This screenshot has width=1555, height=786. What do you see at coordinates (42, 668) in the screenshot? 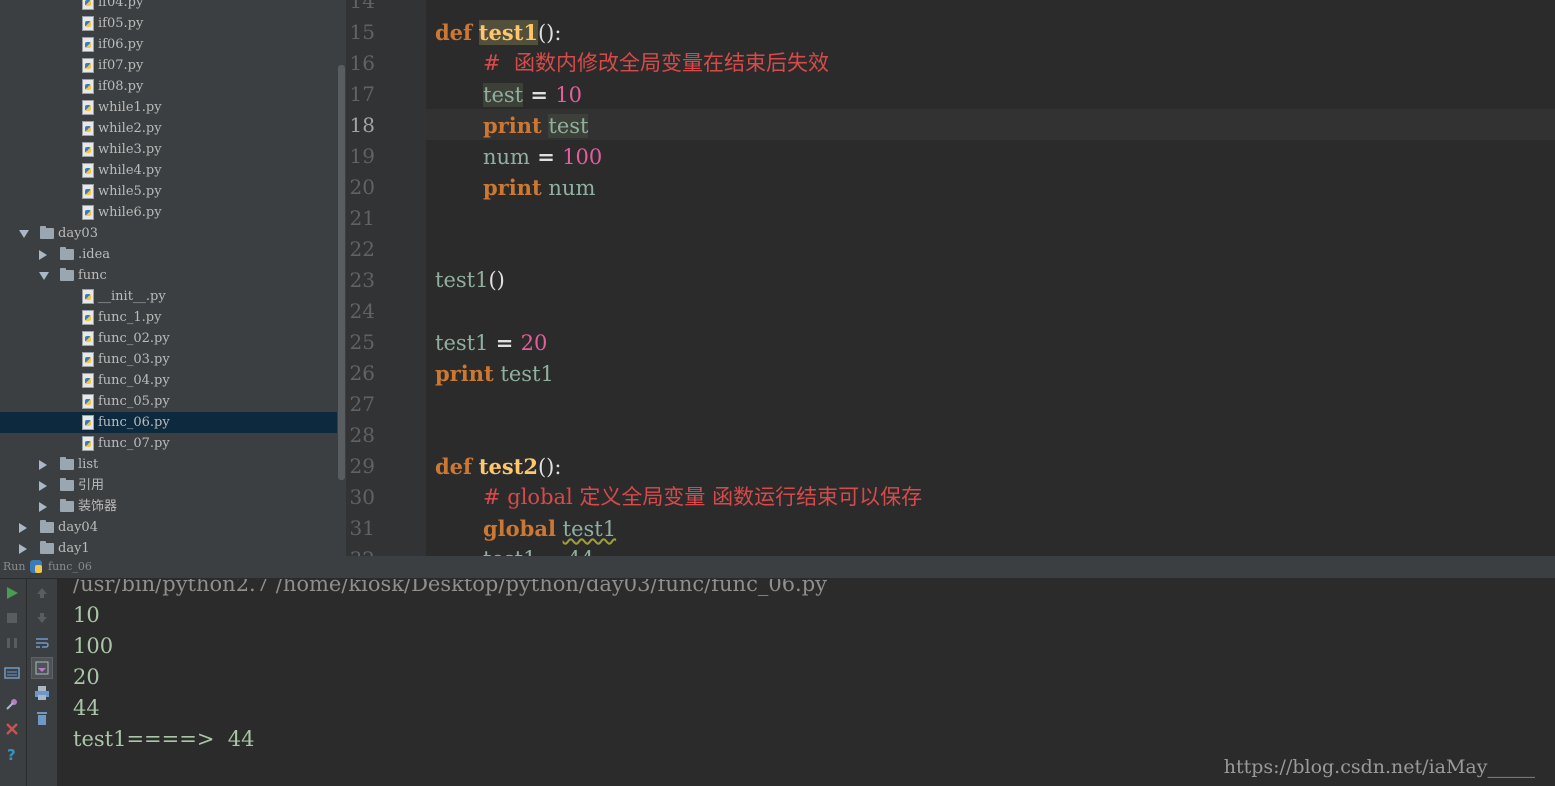
I see `scroll-to-end-icon` at bounding box center [42, 668].